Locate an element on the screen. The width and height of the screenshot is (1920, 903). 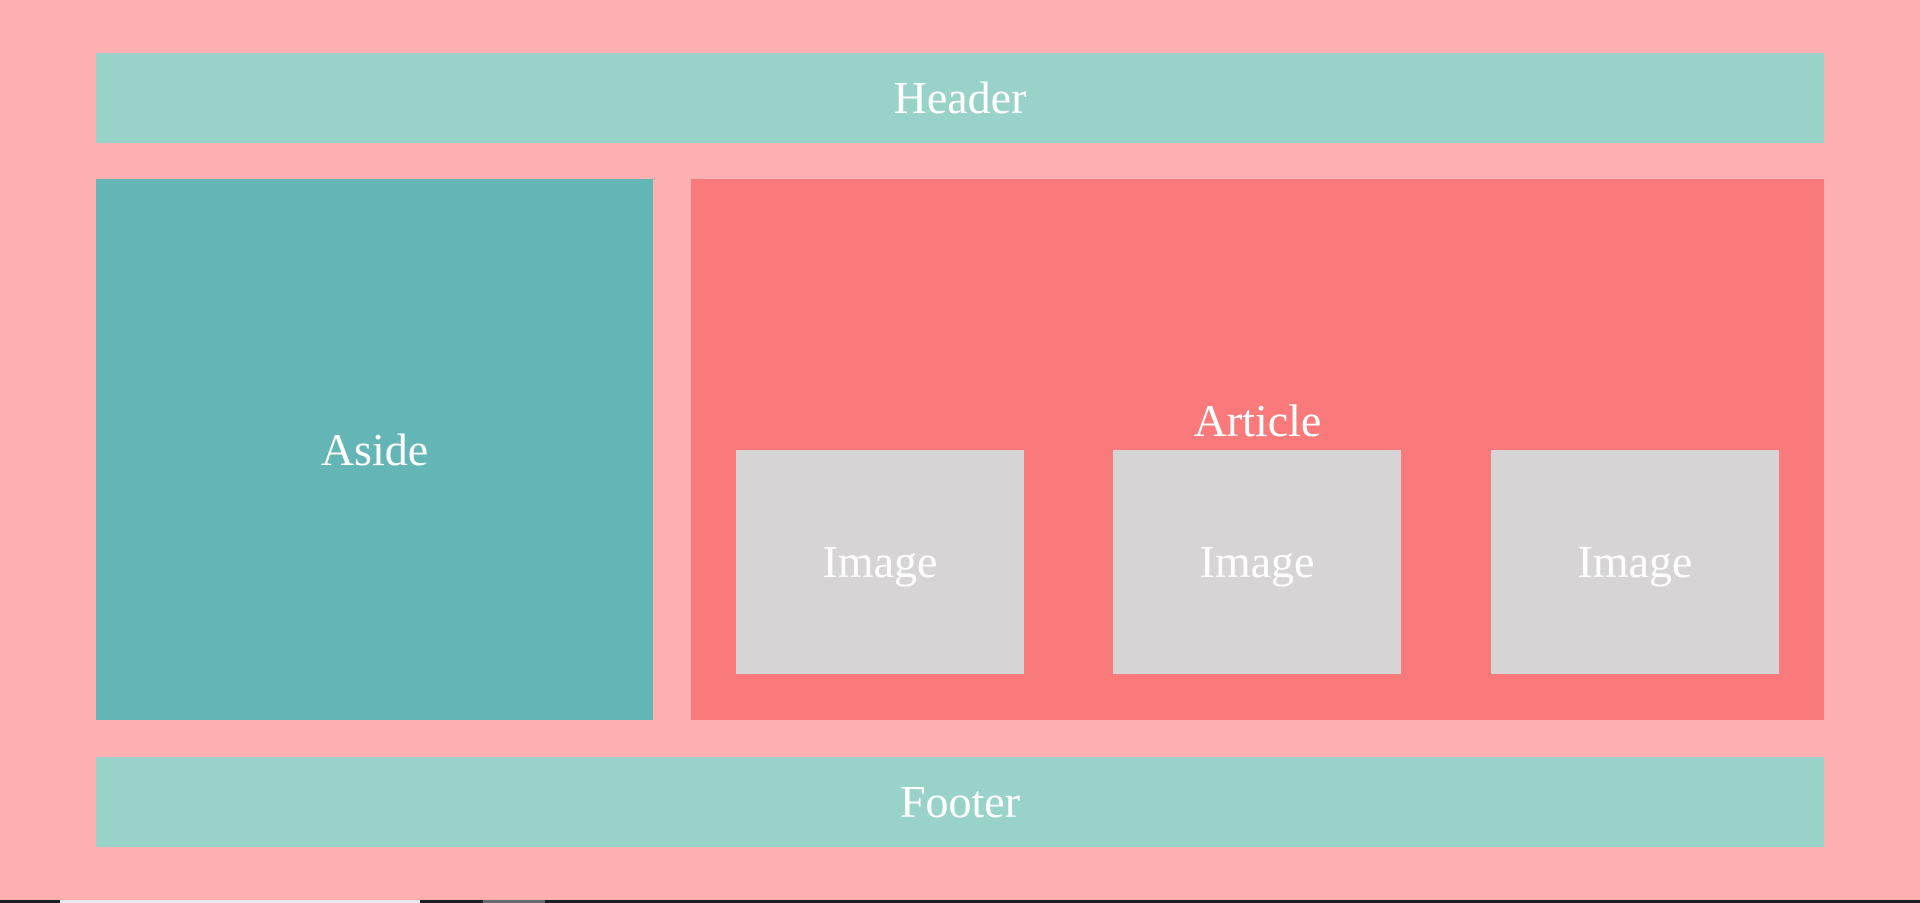
image-placeholder-3: Image is located at coordinates (1635, 562).